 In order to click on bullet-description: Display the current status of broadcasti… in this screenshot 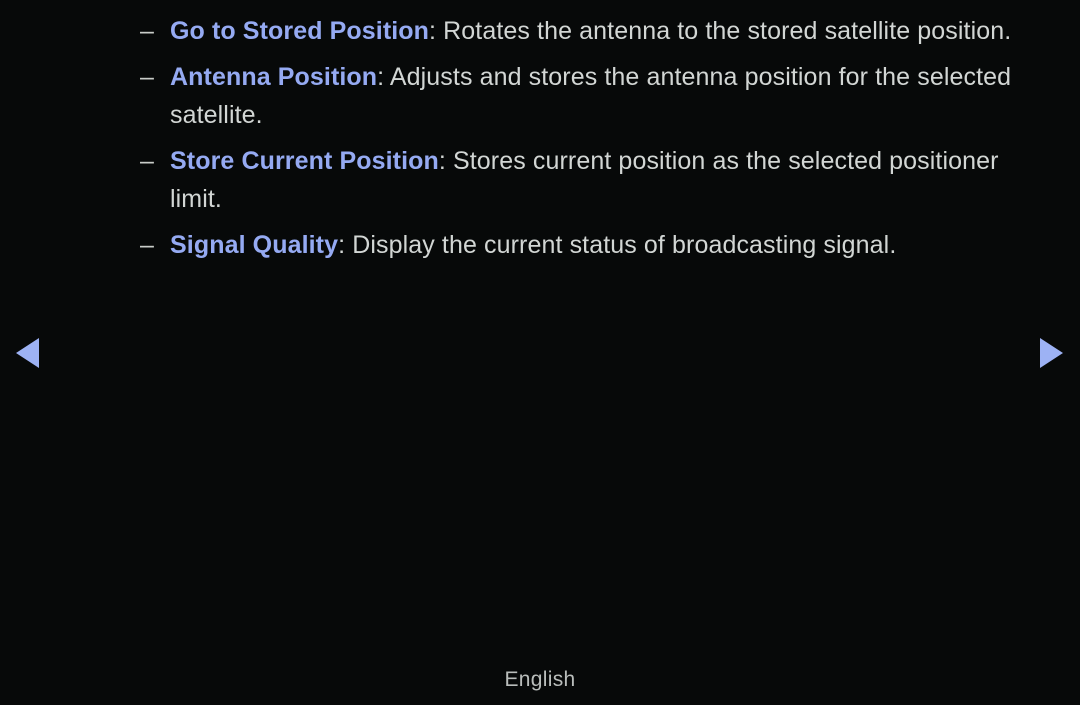, I will do `click(624, 245)`.